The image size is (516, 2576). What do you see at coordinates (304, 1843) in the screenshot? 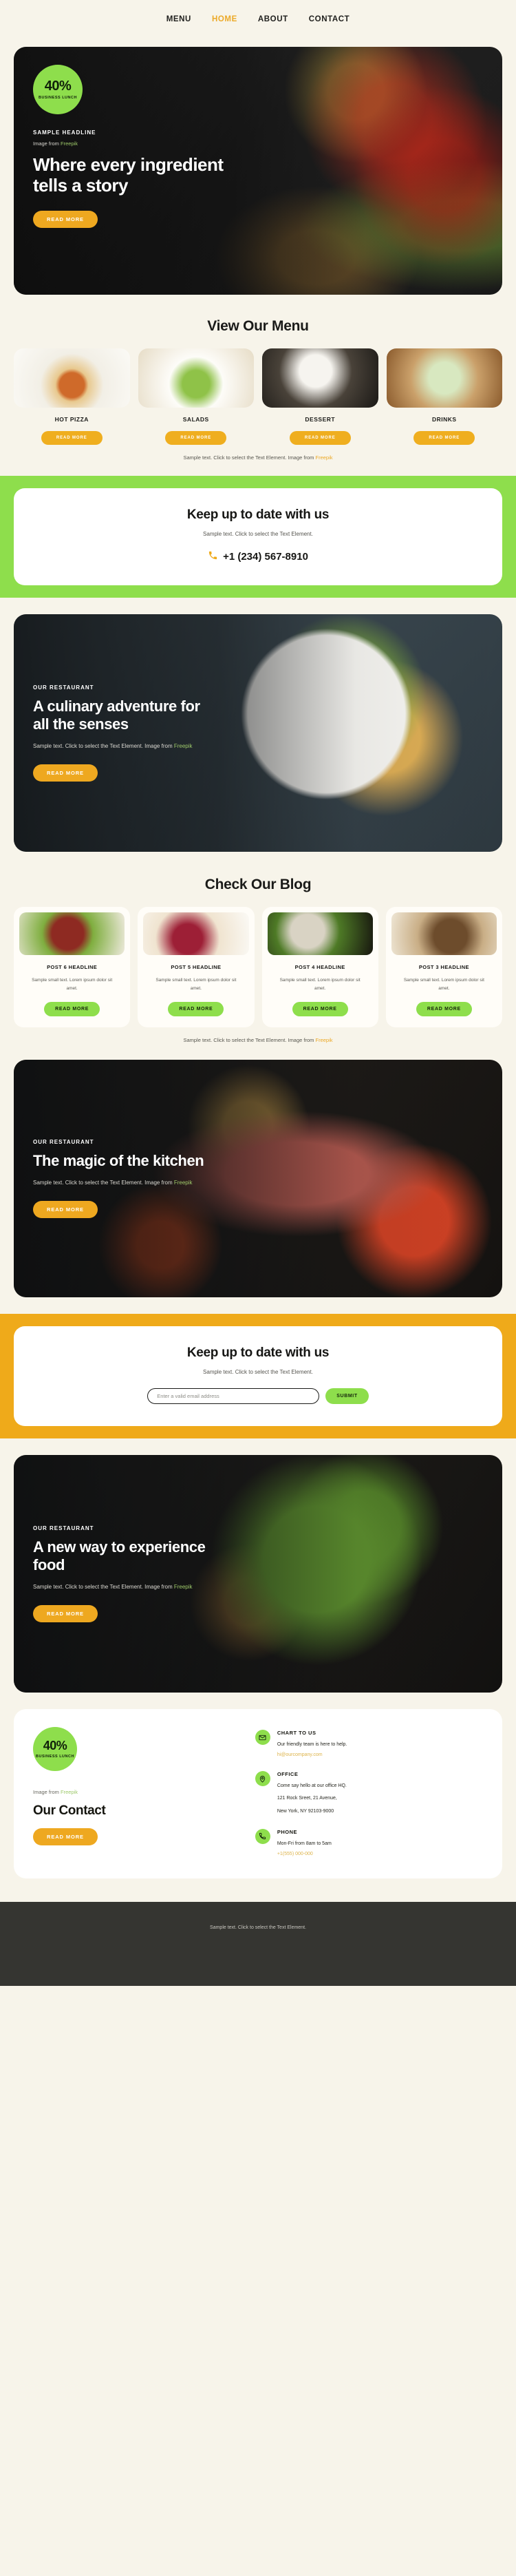
I see `contact-item-line: Mon-Fri from 8am to 5am` at bounding box center [304, 1843].